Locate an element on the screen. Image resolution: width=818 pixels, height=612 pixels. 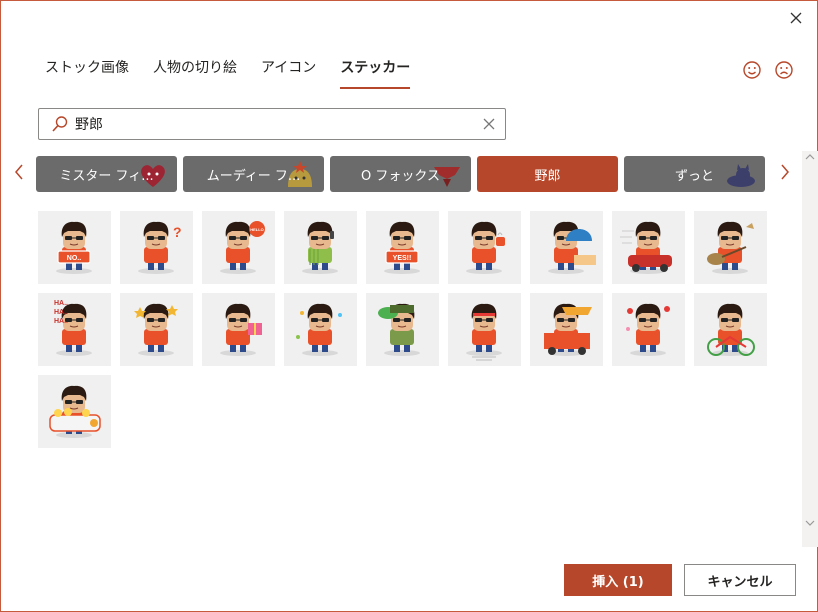
sticker-hello-image: HELLO is located at coordinates (242, 247).